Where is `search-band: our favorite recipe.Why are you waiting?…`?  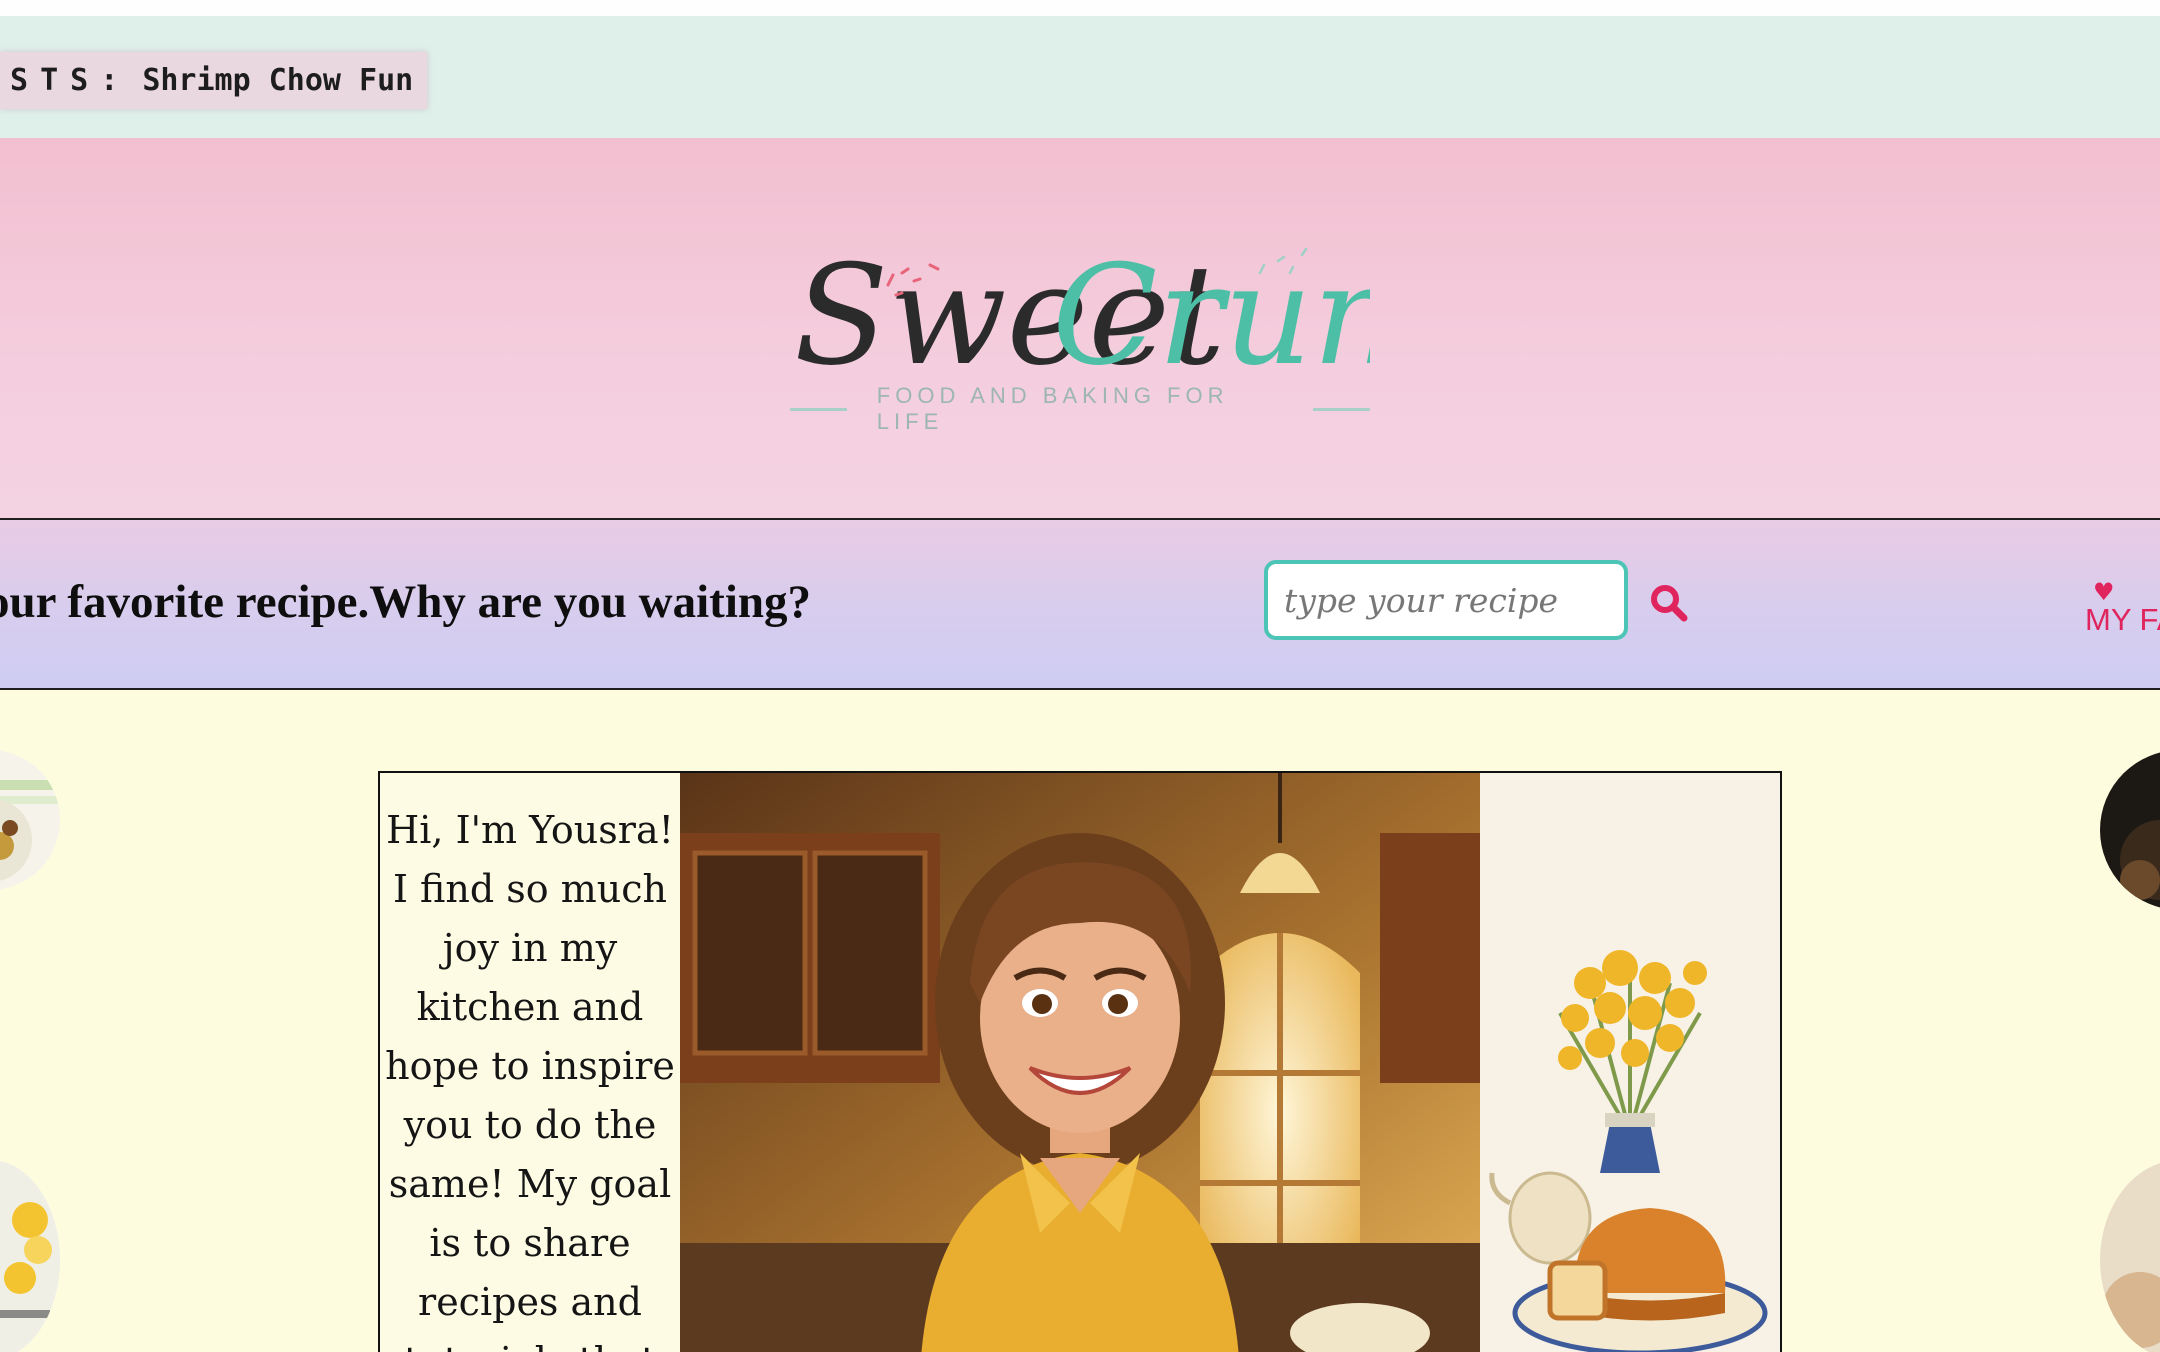
search-band: our favorite recipe.Why are you waiting?… is located at coordinates (1080, 605).